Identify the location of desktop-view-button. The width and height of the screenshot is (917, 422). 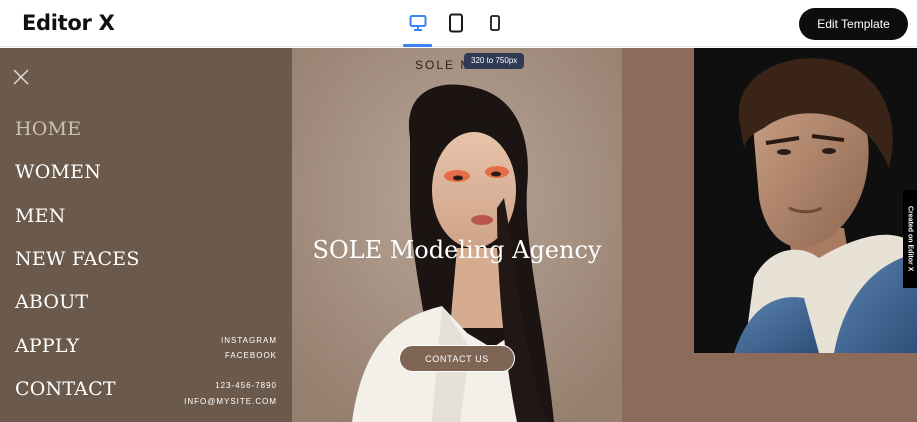
(418, 23).